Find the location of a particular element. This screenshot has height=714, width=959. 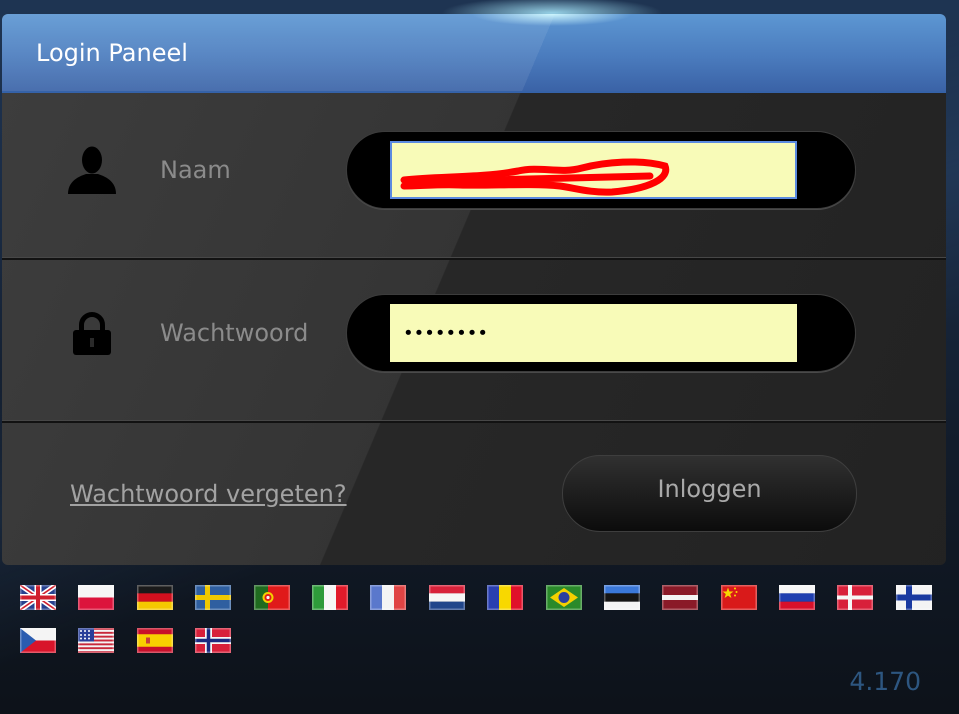

brazilian-flag-icon is located at coordinates (564, 597).